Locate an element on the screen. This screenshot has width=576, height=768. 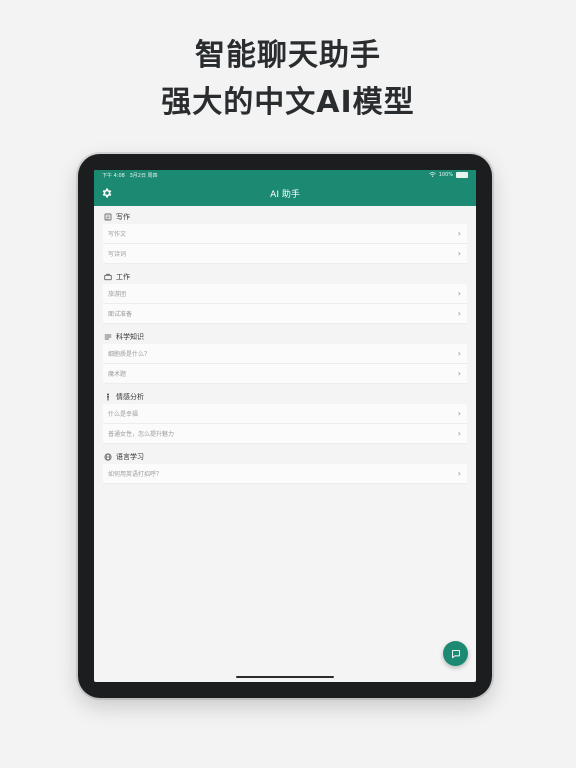
briefcase-icon is located at coordinates (108, 277).